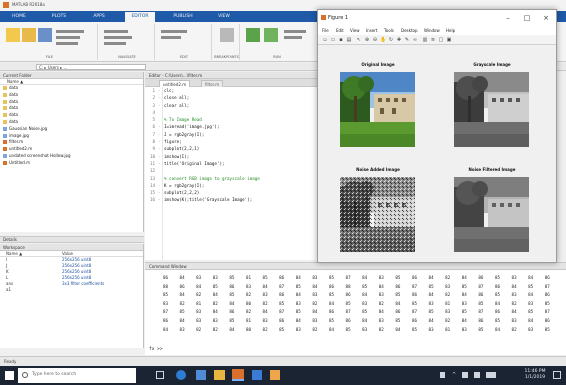 This screenshot has width=566, height=385. I want to click on indent-button, so click(115, 43).